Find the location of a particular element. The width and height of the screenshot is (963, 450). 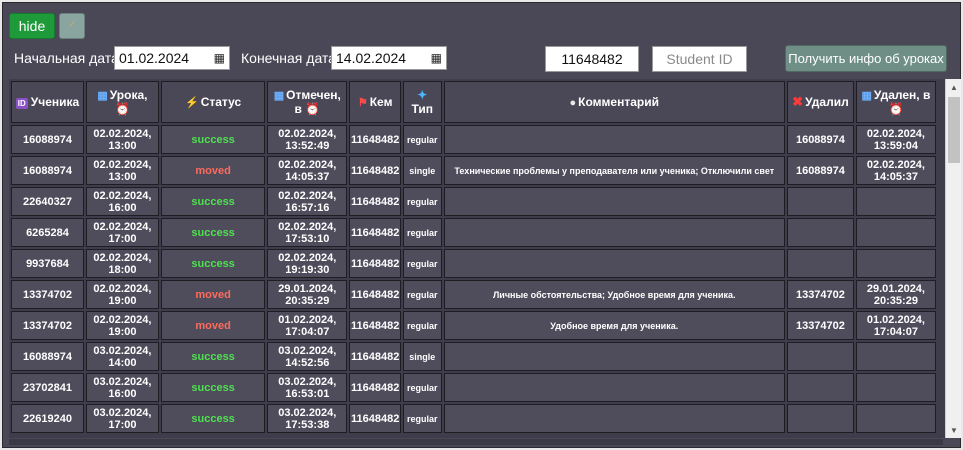

marked-datetime-cell: 29.01.2024, 20:35:29 is located at coordinates (307, 294).